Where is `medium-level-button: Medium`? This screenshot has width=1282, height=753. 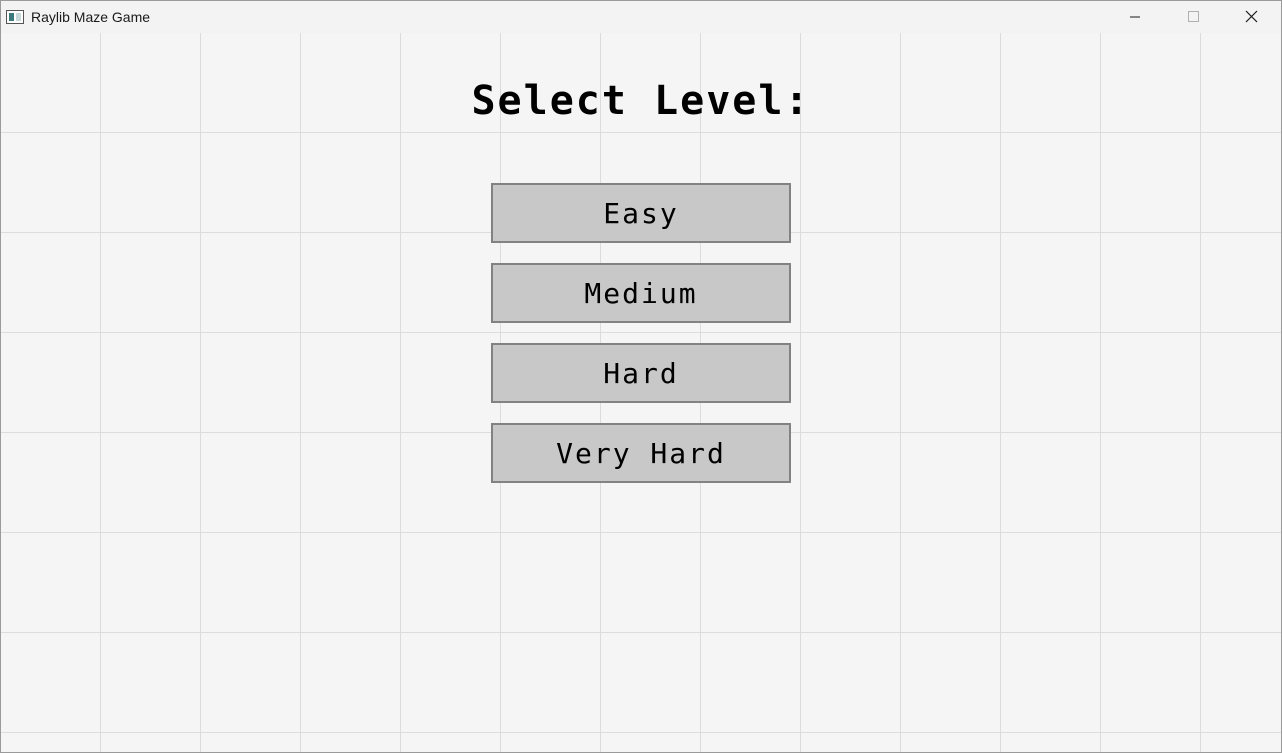
medium-level-button: Medium is located at coordinates (641, 293).